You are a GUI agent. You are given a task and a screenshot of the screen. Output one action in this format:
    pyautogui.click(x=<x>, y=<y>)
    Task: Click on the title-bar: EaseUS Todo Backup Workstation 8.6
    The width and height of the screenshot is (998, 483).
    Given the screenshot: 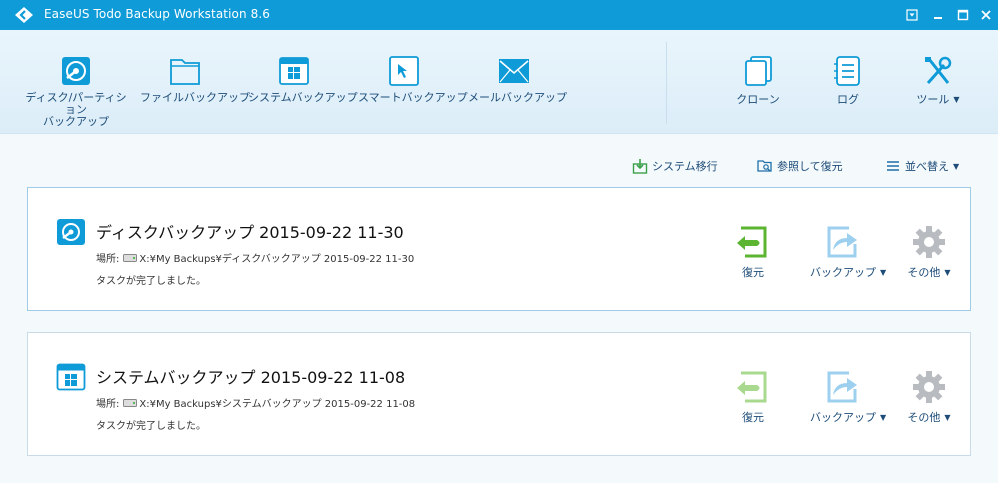 What is the action you would take?
    pyautogui.click(x=499, y=15)
    